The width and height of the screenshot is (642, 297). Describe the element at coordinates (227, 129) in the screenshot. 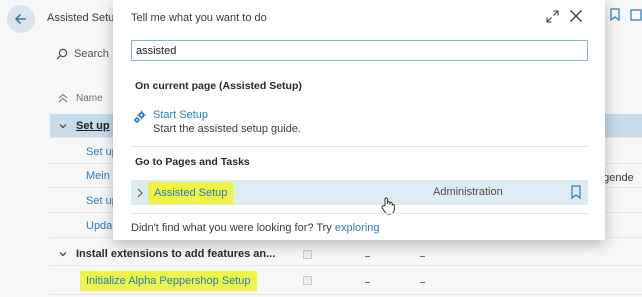

I see `action-description: Start the assisted setup guide.` at that location.